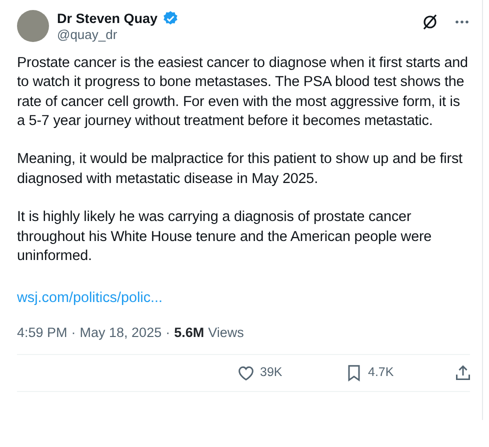 This screenshot has width=489, height=447. What do you see at coordinates (189, 333) in the screenshot?
I see `view-count: 5.6M` at bounding box center [189, 333].